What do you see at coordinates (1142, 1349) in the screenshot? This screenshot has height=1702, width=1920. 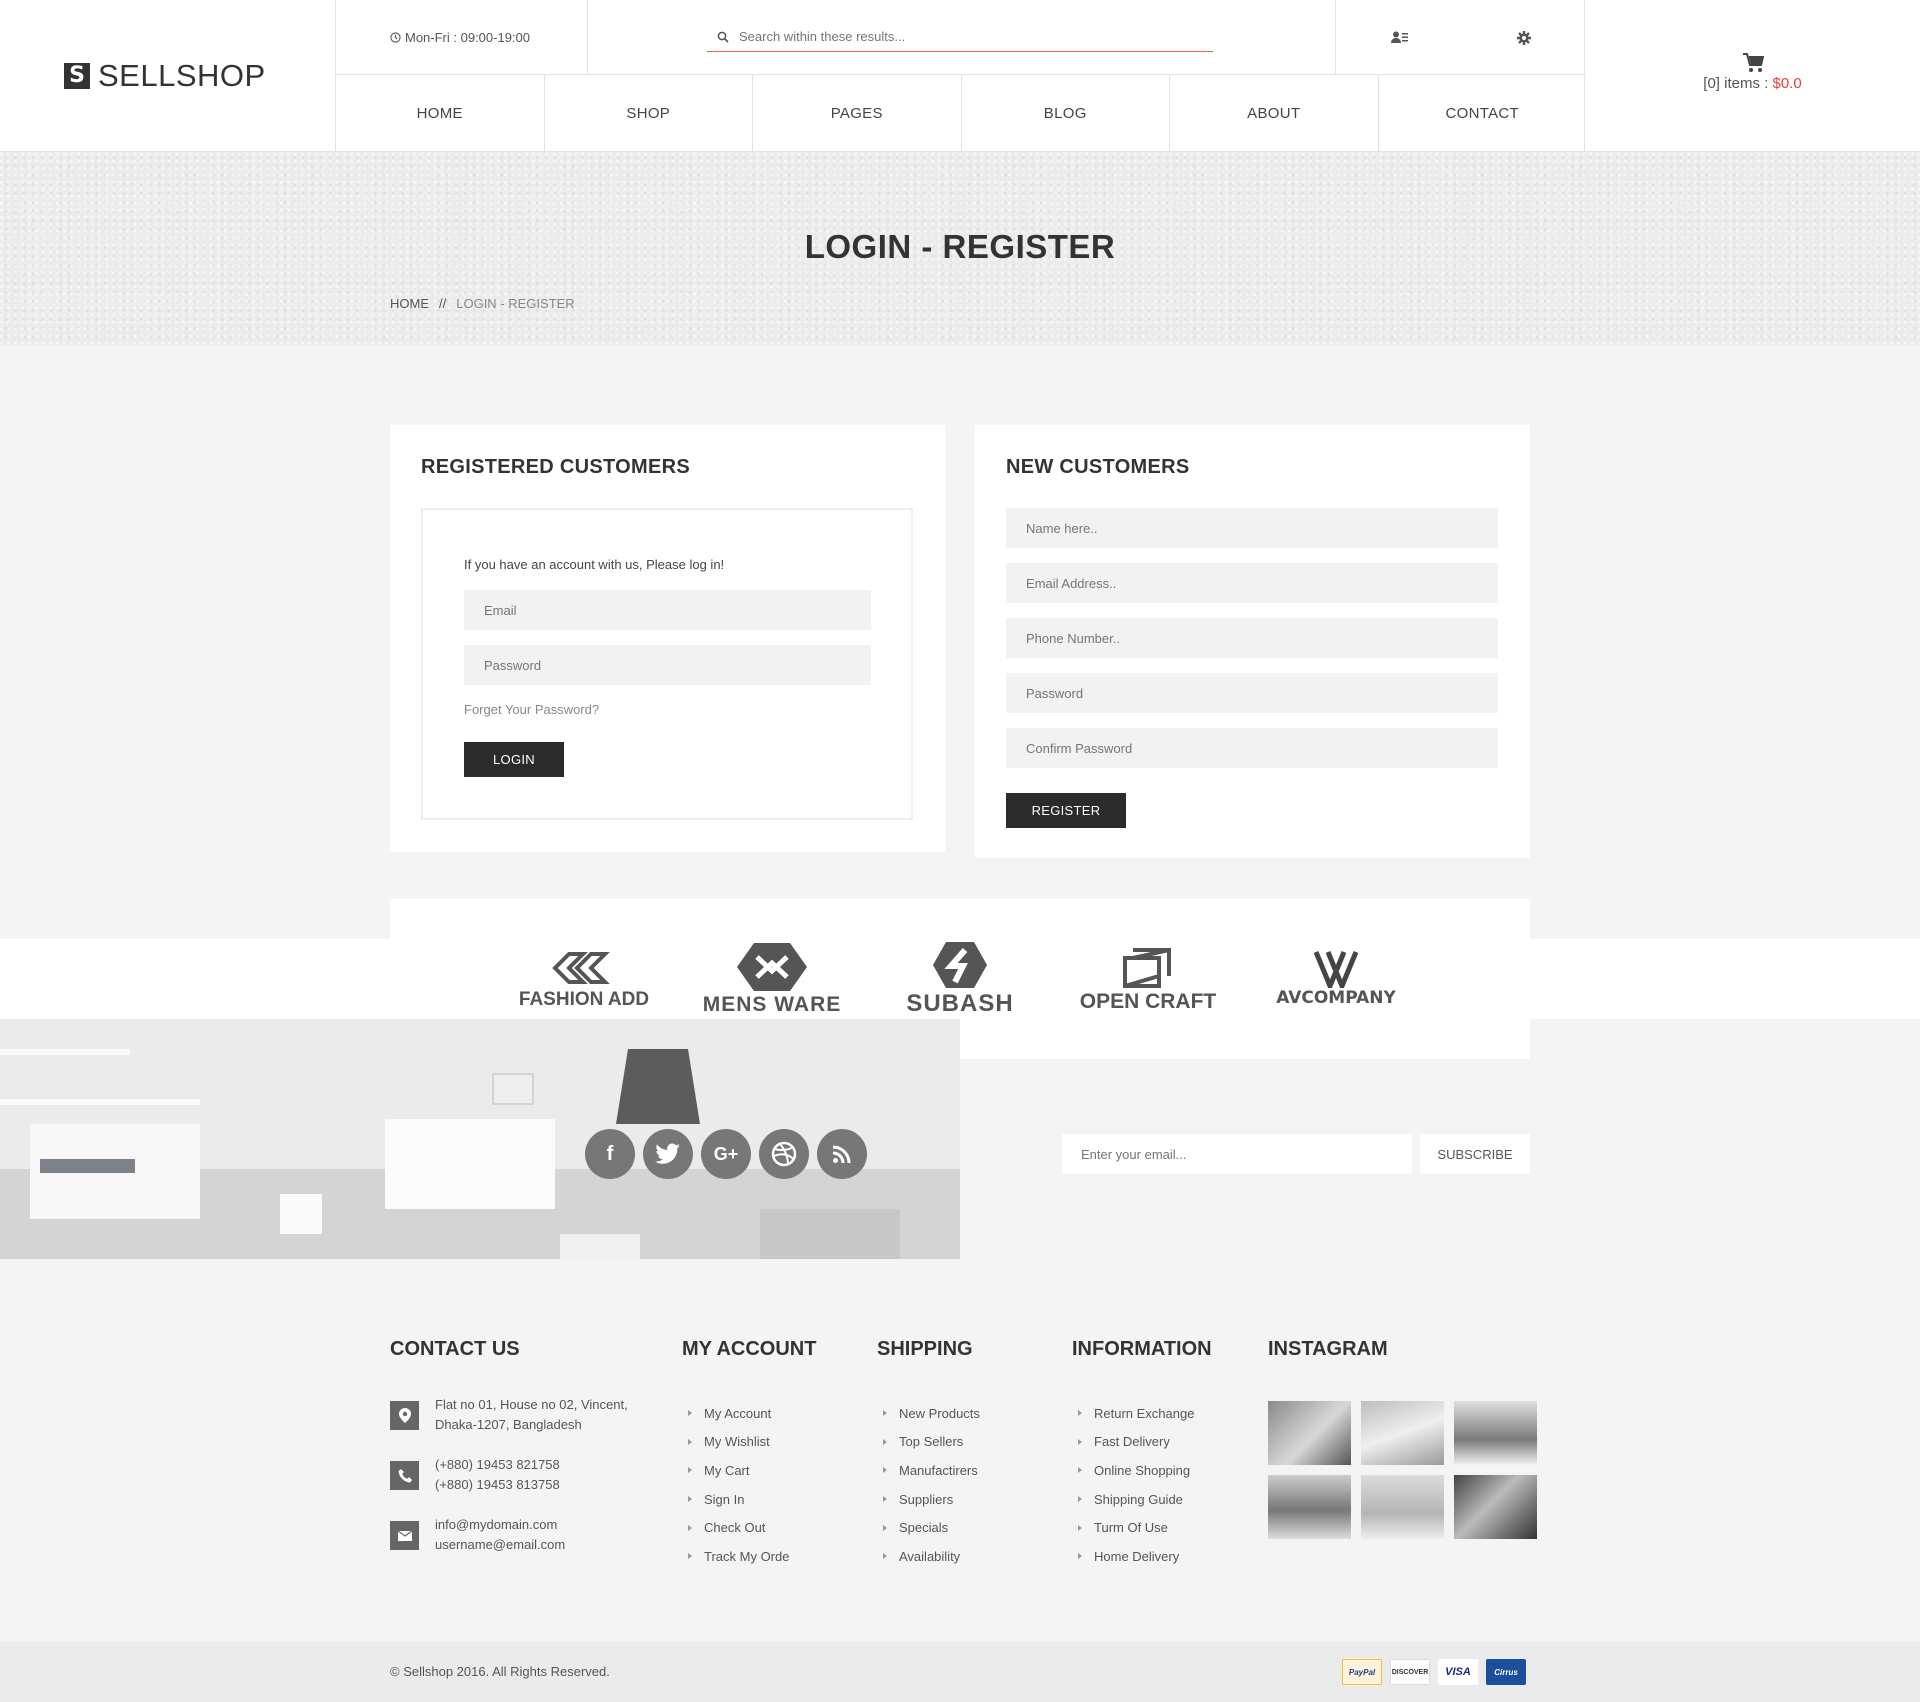 I see `footer-information-title: INFORMATION` at bounding box center [1142, 1349].